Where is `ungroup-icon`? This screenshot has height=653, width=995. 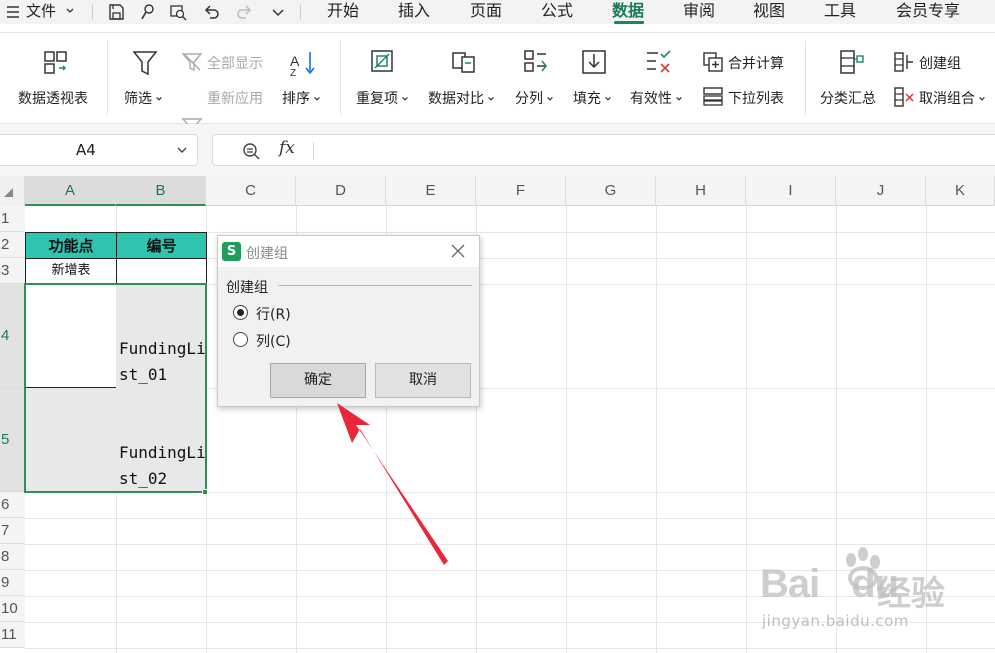 ungroup-icon is located at coordinates (904, 97).